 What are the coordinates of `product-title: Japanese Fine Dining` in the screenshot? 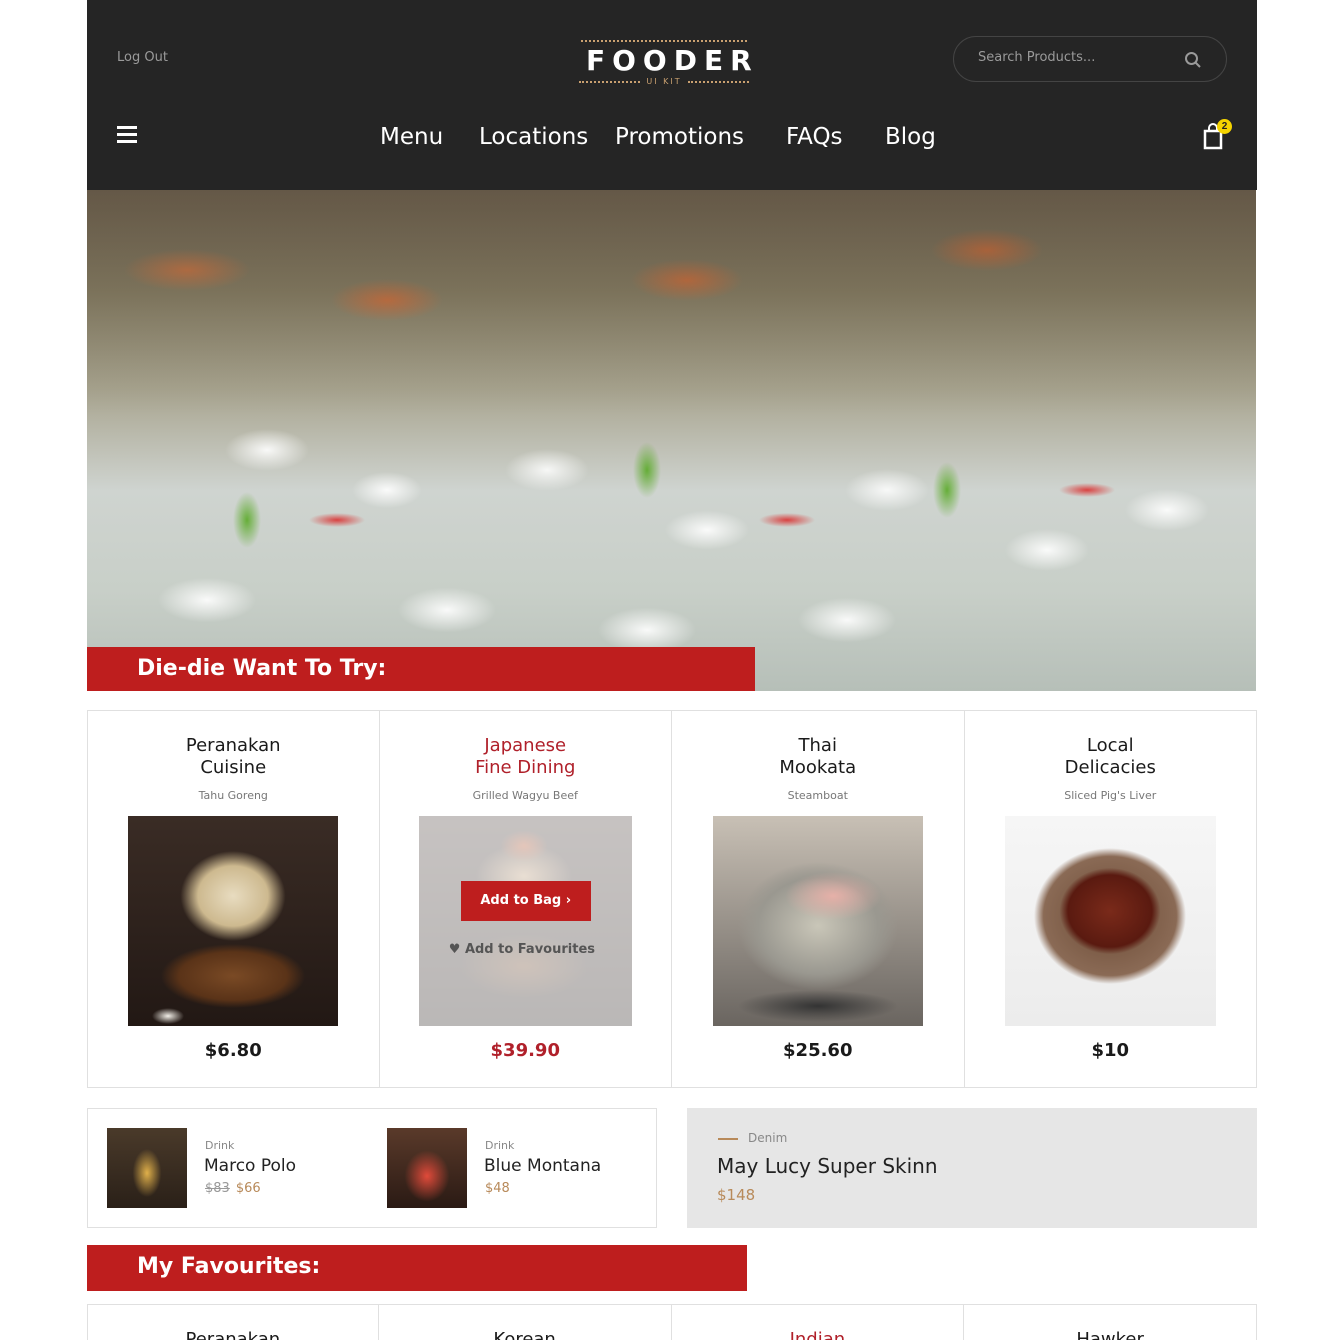 It's located at (525, 756).